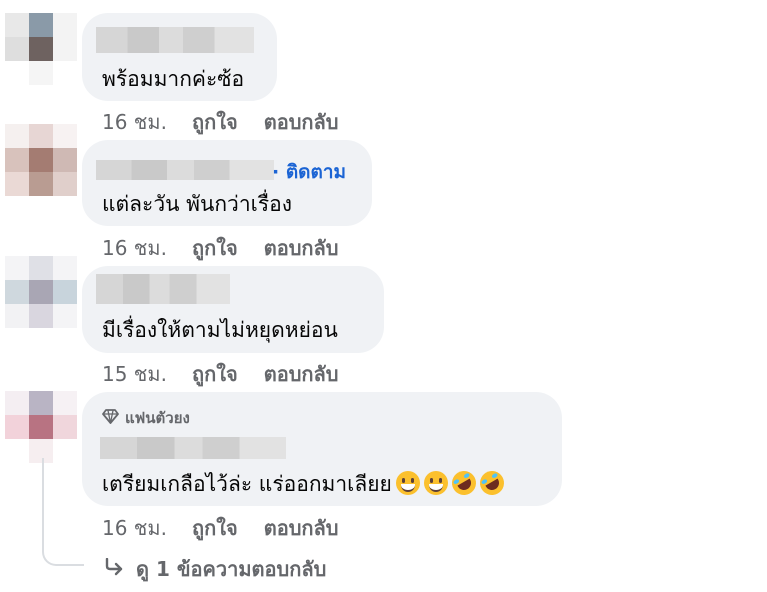 Image resolution: width=767 pixels, height=592 pixels. Describe the element at coordinates (309, 172) in the screenshot. I see `follow-link: · ติดตาม` at that location.